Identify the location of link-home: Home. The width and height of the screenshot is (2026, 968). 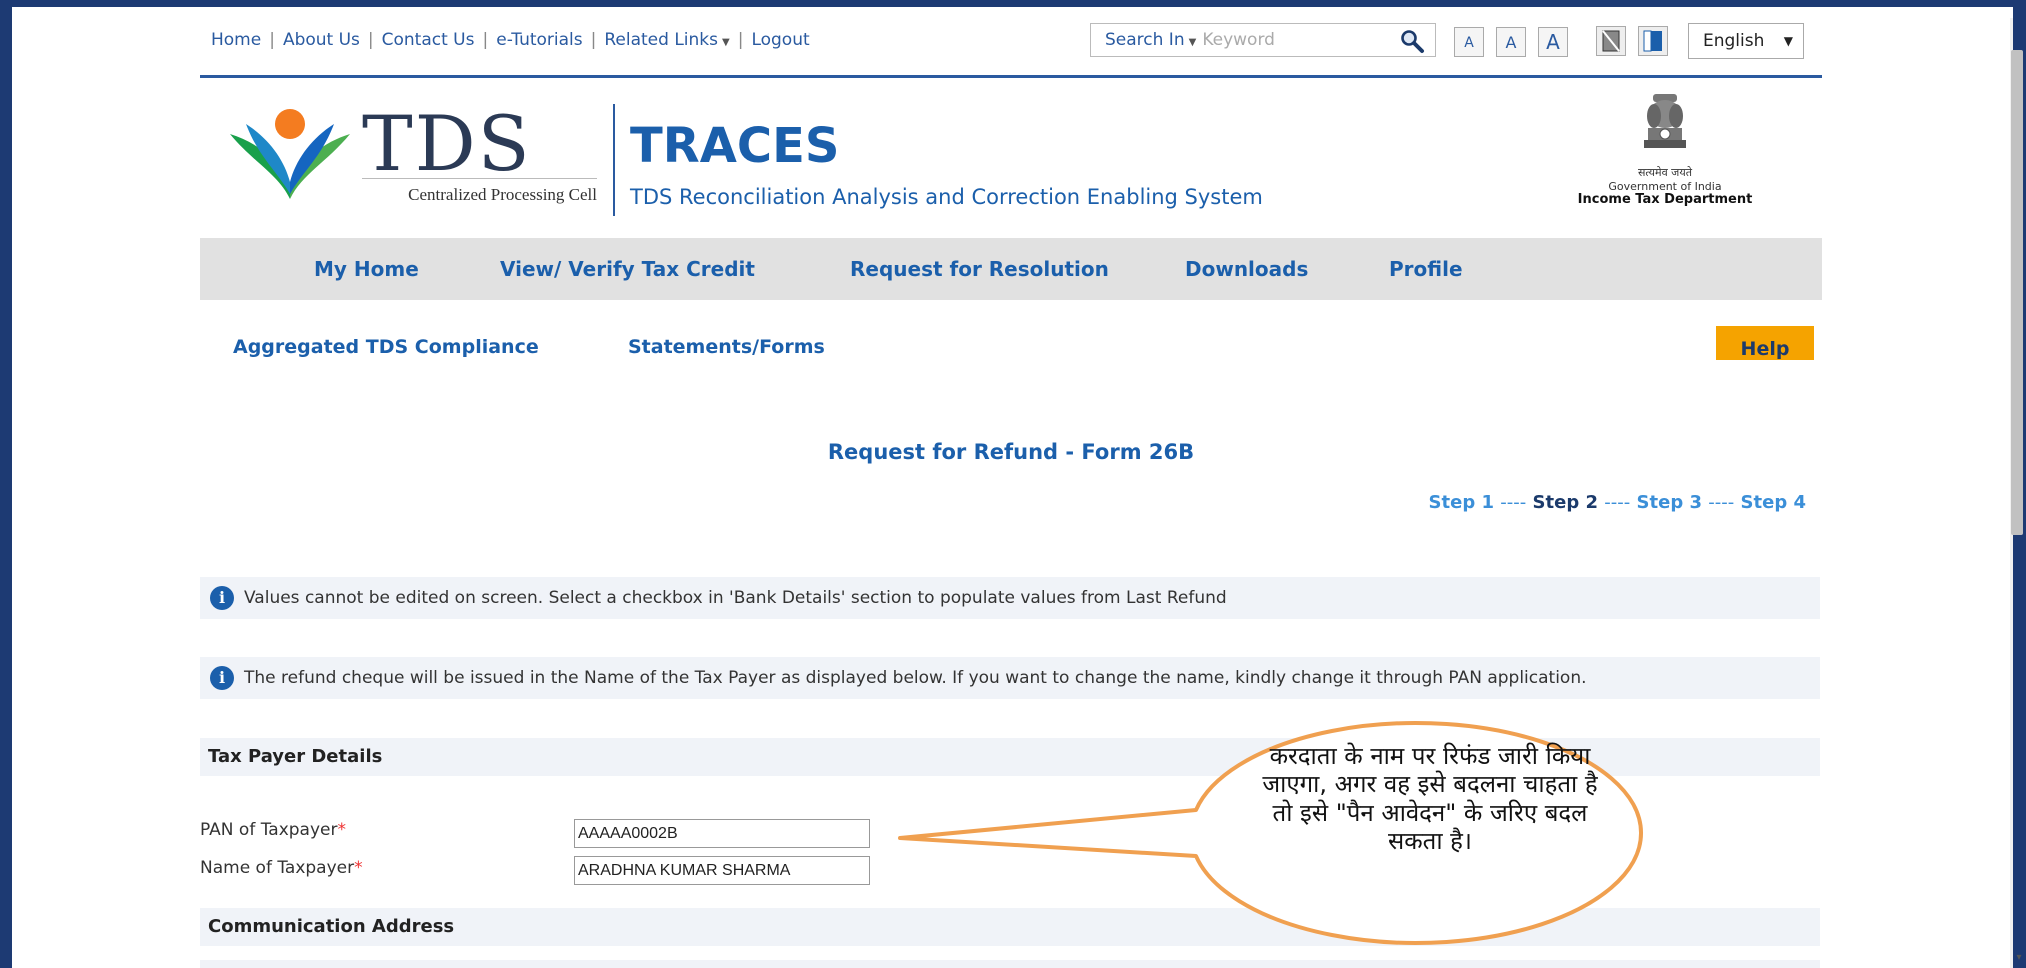
(236, 40).